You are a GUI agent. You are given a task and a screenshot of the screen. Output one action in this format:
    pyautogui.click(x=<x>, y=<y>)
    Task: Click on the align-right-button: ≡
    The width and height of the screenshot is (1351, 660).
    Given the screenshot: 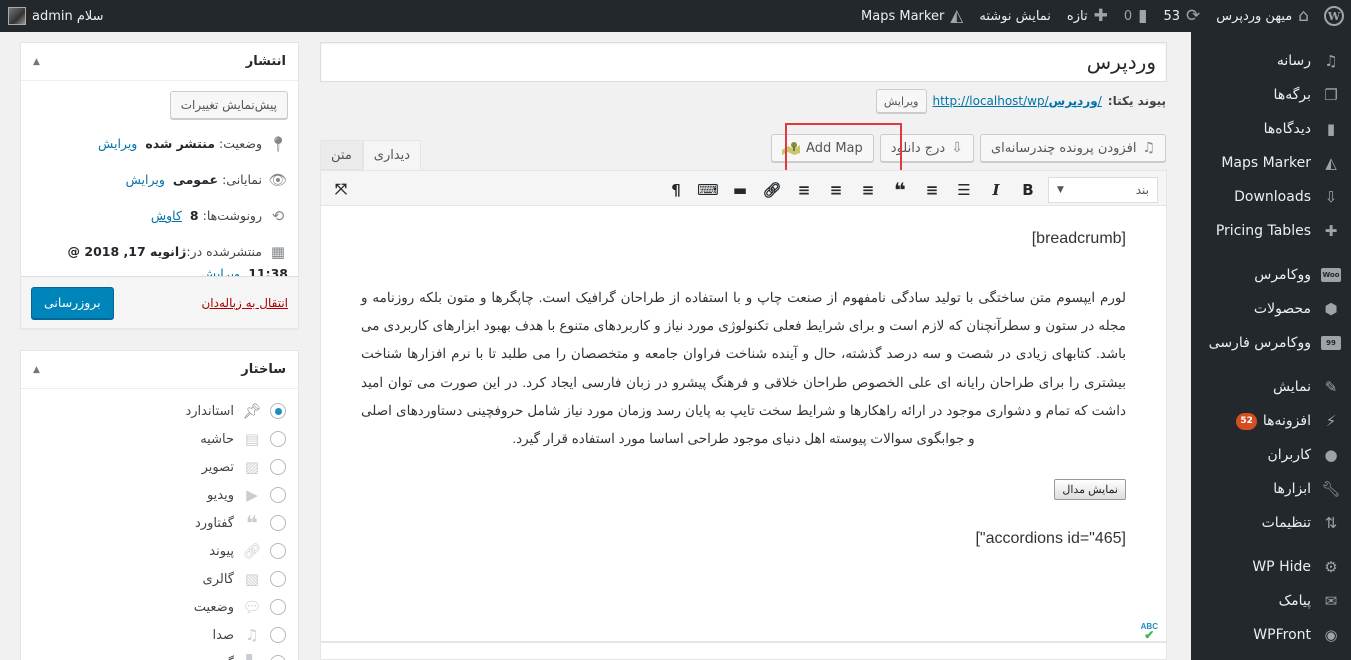 What is the action you would take?
    pyautogui.click(x=804, y=190)
    